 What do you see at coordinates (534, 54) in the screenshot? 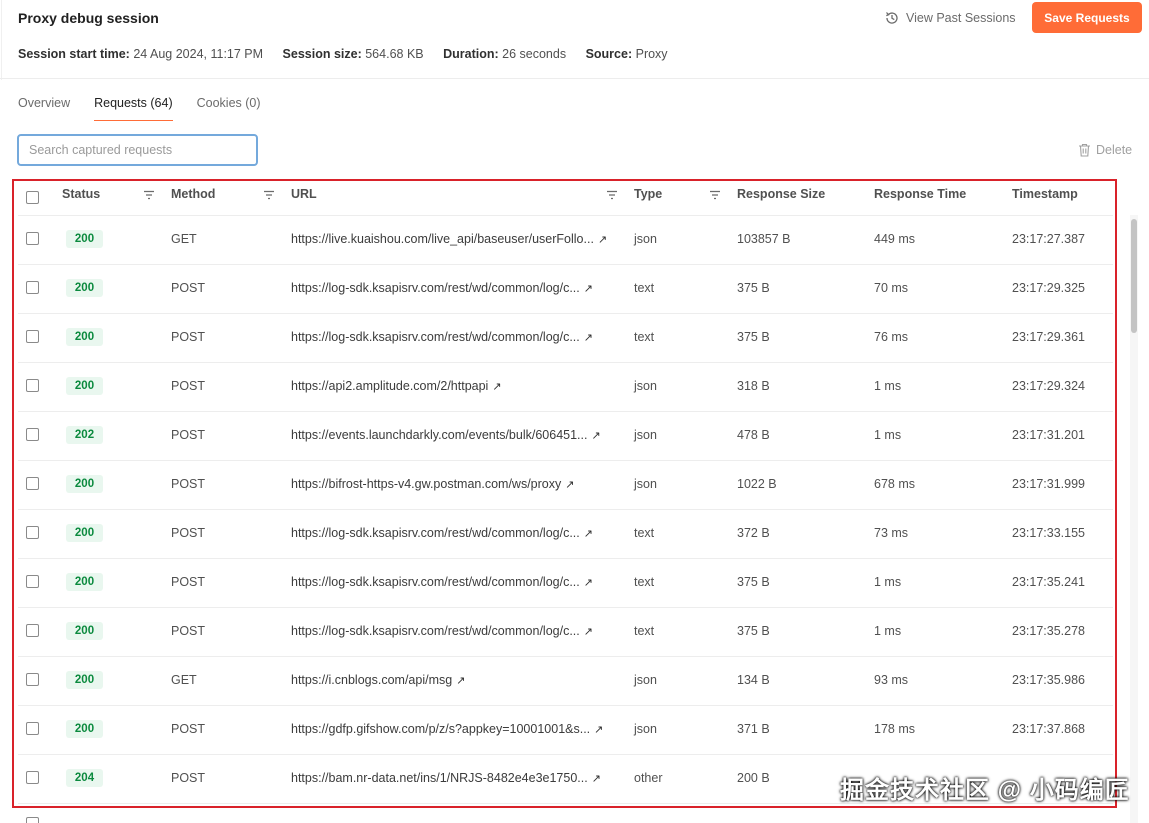
I see `duration-value: 26 seconds` at bounding box center [534, 54].